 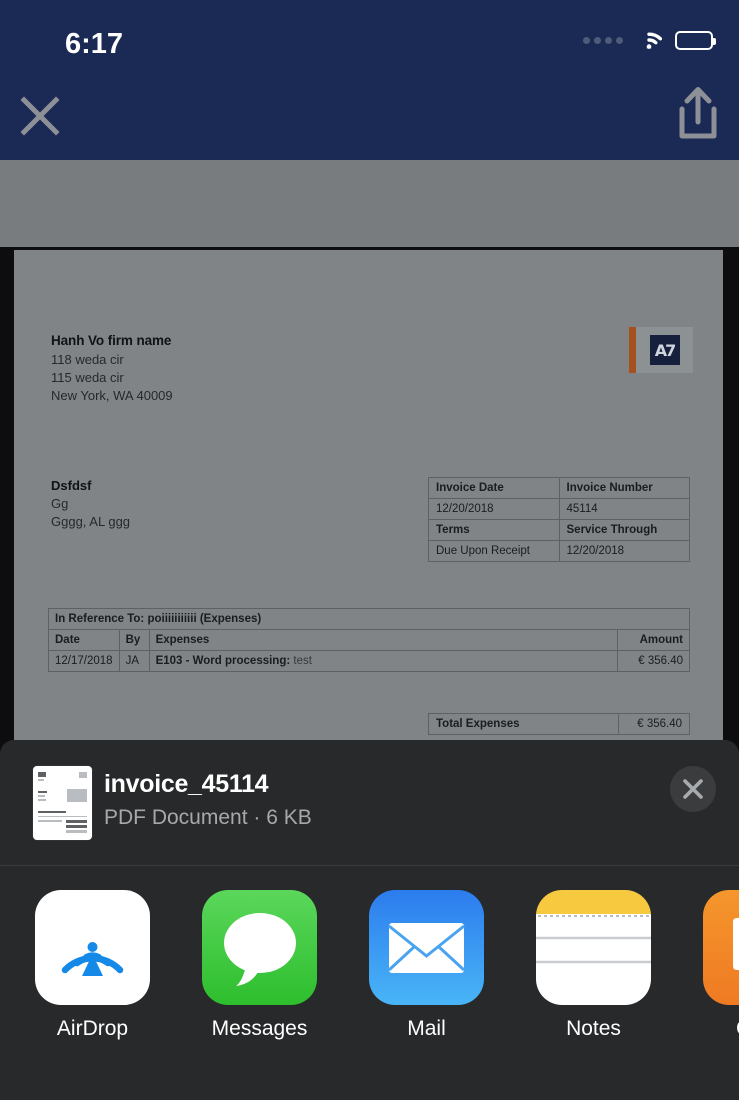 What do you see at coordinates (186, 784) in the screenshot?
I see `share-file-name: invoice_45114` at bounding box center [186, 784].